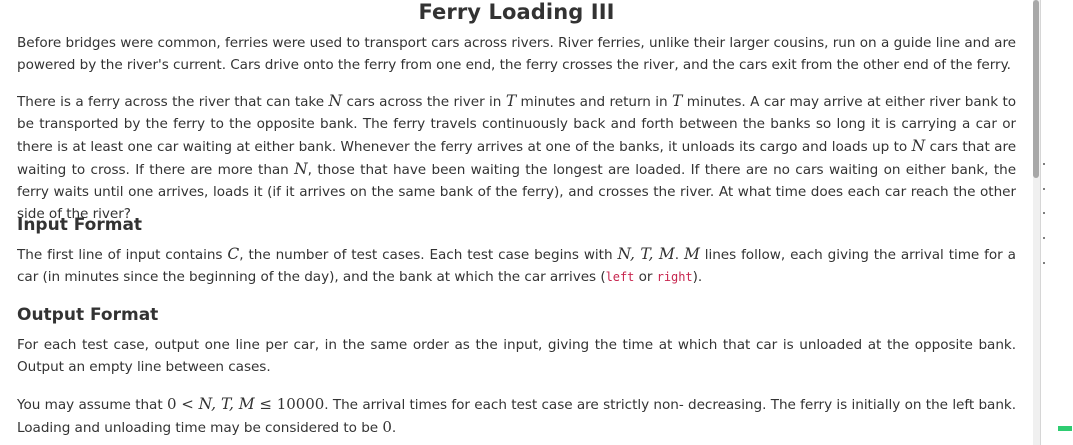 Image resolution: width=1073 pixels, height=445 pixels. I want to click on math-c: C, so click(233, 254).